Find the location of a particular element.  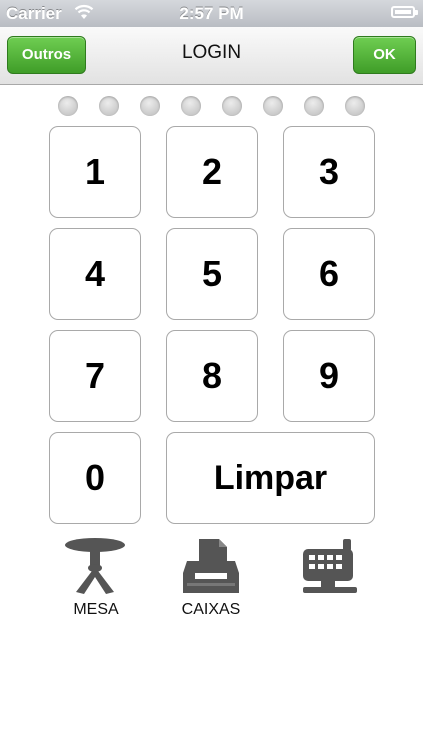

caixas-button: CAIXAS is located at coordinates (211, 581).